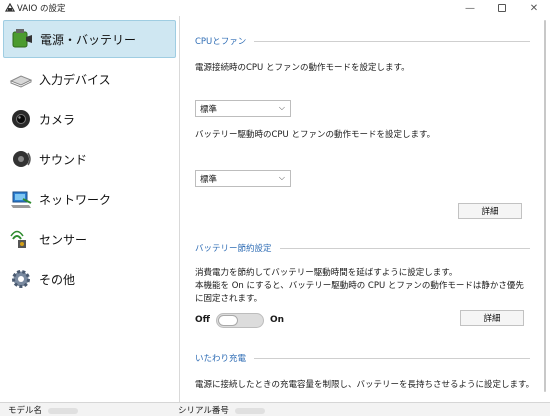 This screenshot has height=416, width=550. I want to click on toggle-on-label: On, so click(277, 320).